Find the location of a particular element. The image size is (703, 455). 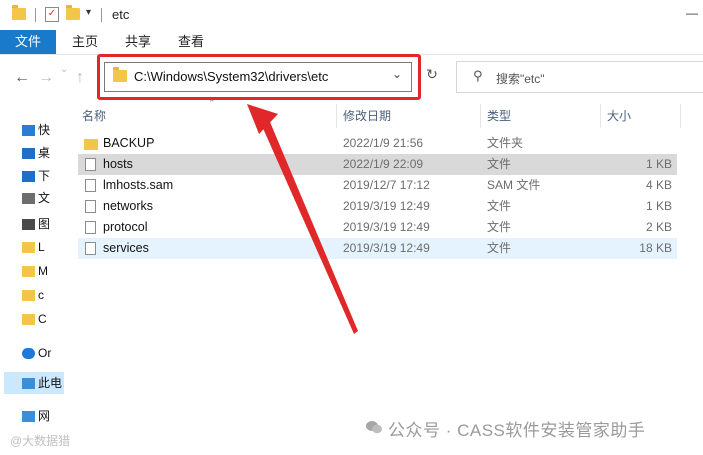

annotation-arrow is located at coordinates (302, 219).